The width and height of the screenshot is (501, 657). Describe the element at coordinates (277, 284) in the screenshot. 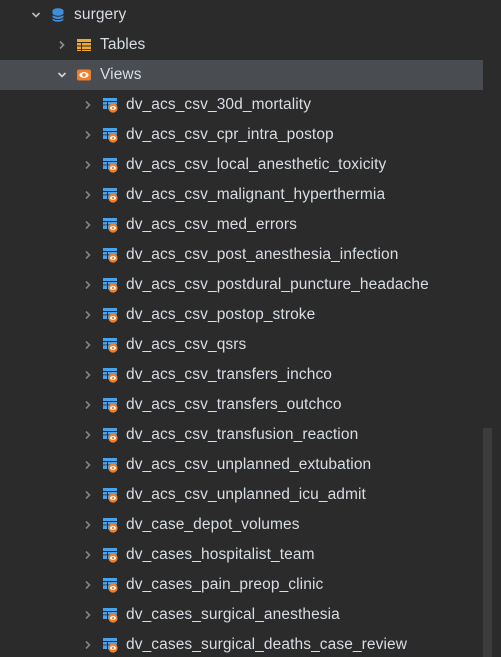

I see `tree-node-label: dv_acs_csv_postdural_puncture_headache` at that location.